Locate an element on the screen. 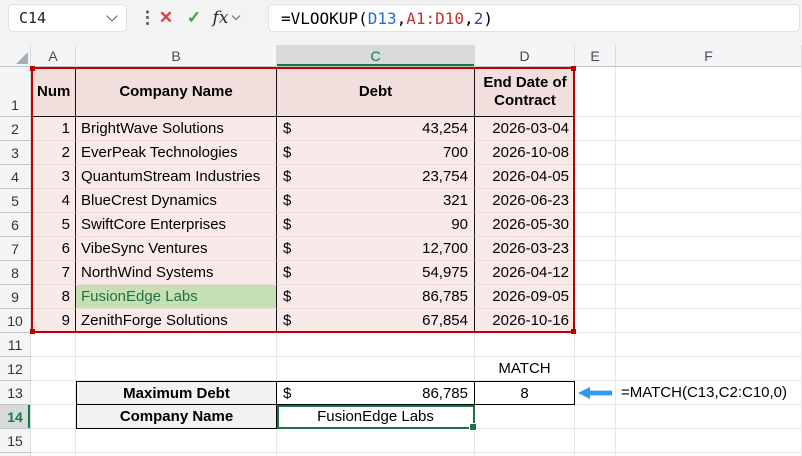 The height and width of the screenshot is (456, 802). row-header-11: 11 is located at coordinates (15, 345).